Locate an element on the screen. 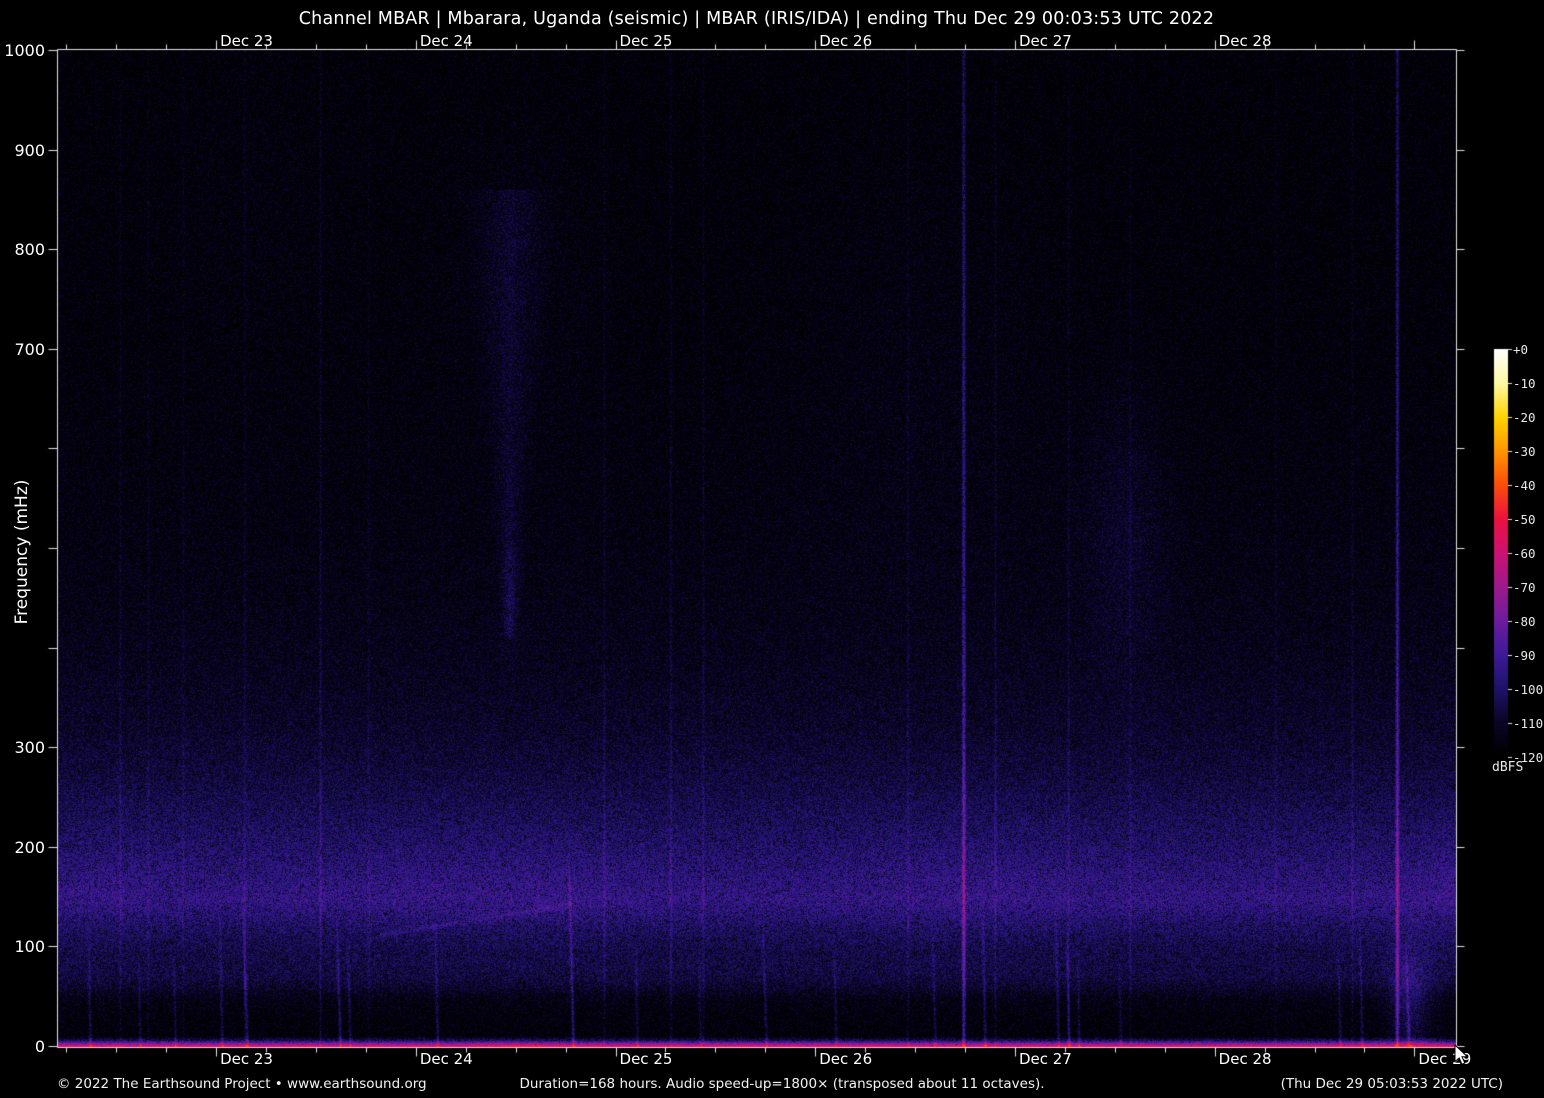  colorbar-tick-label: +0 is located at coordinates (1521, 349).